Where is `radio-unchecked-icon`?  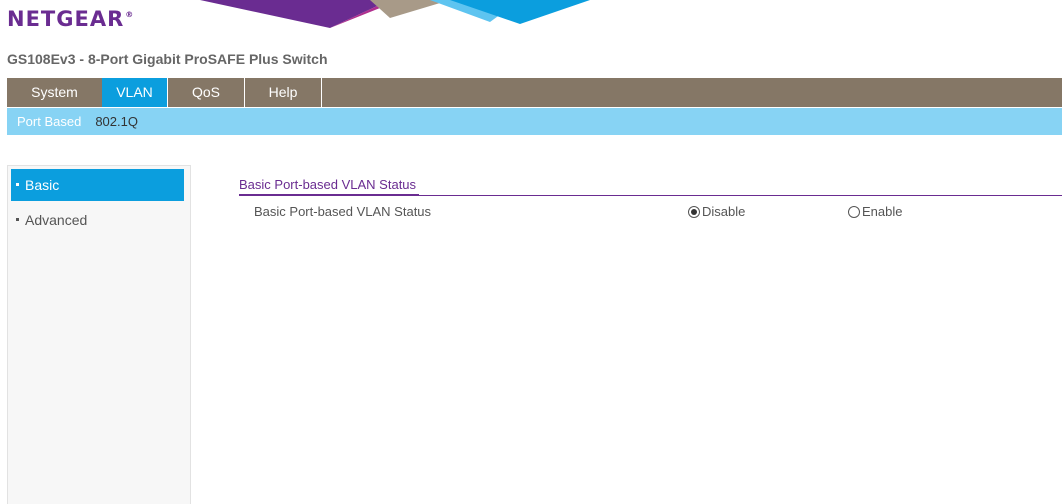 radio-unchecked-icon is located at coordinates (854, 211).